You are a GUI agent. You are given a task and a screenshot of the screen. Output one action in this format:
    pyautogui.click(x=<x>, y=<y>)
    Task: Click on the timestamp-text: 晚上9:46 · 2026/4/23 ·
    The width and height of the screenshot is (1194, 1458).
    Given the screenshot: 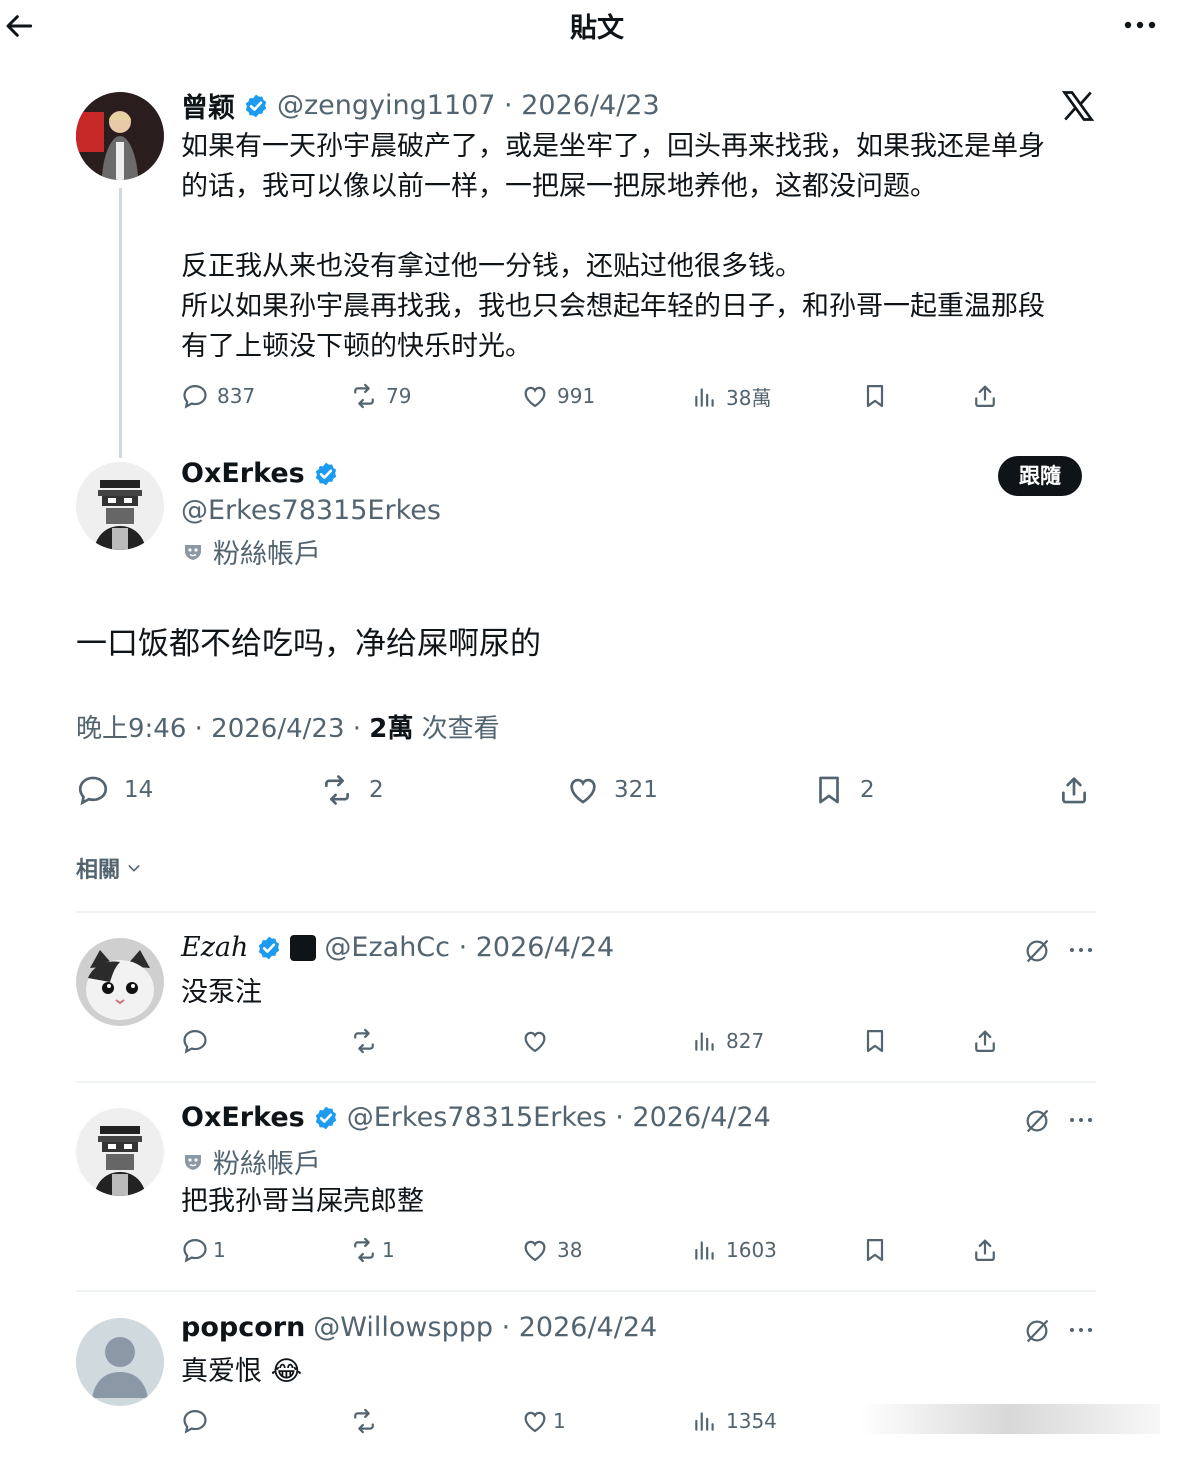 What is the action you would take?
    pyautogui.click(x=222, y=729)
    